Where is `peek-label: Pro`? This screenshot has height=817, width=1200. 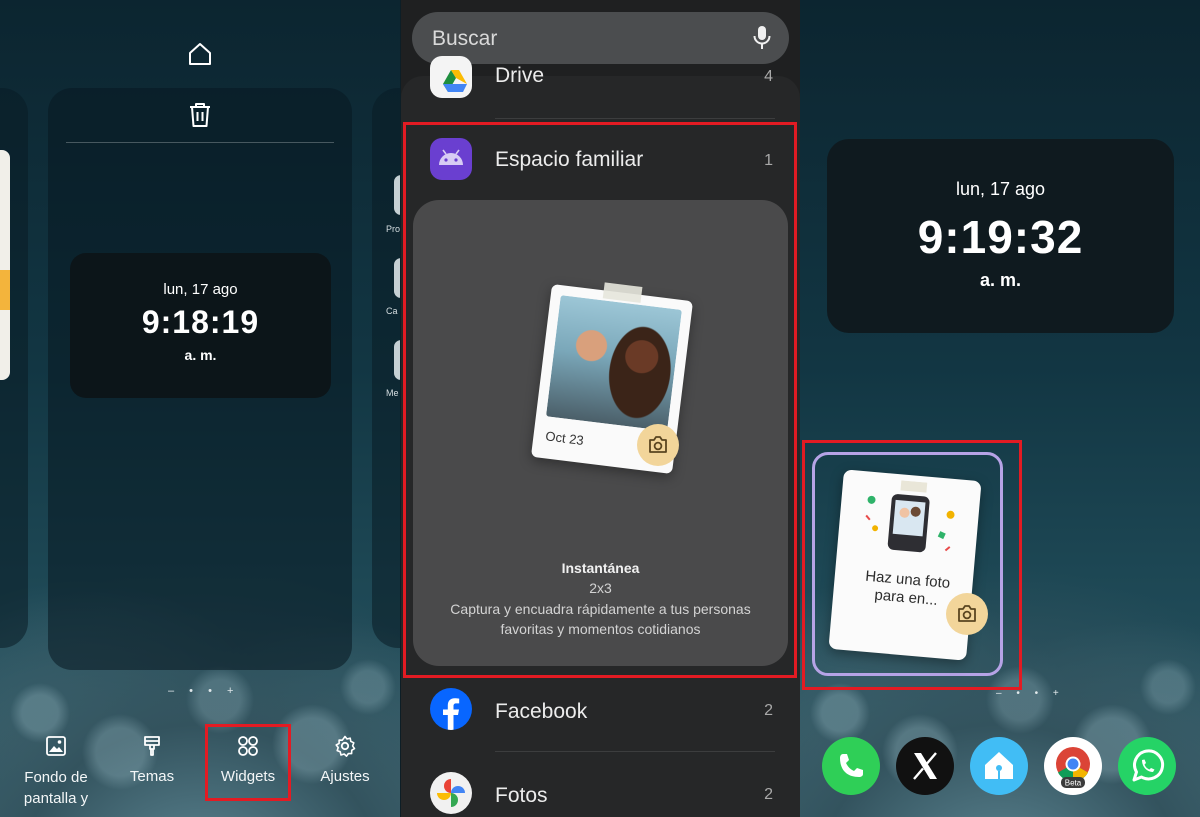 peek-label: Pro is located at coordinates (393, 229).